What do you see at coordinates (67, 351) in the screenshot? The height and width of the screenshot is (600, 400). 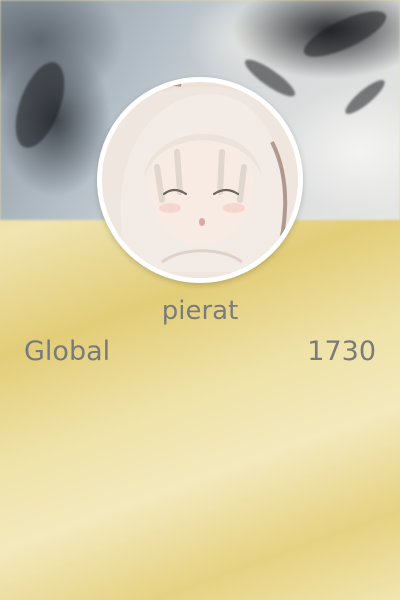 I see `global-rank-label: Global` at bounding box center [67, 351].